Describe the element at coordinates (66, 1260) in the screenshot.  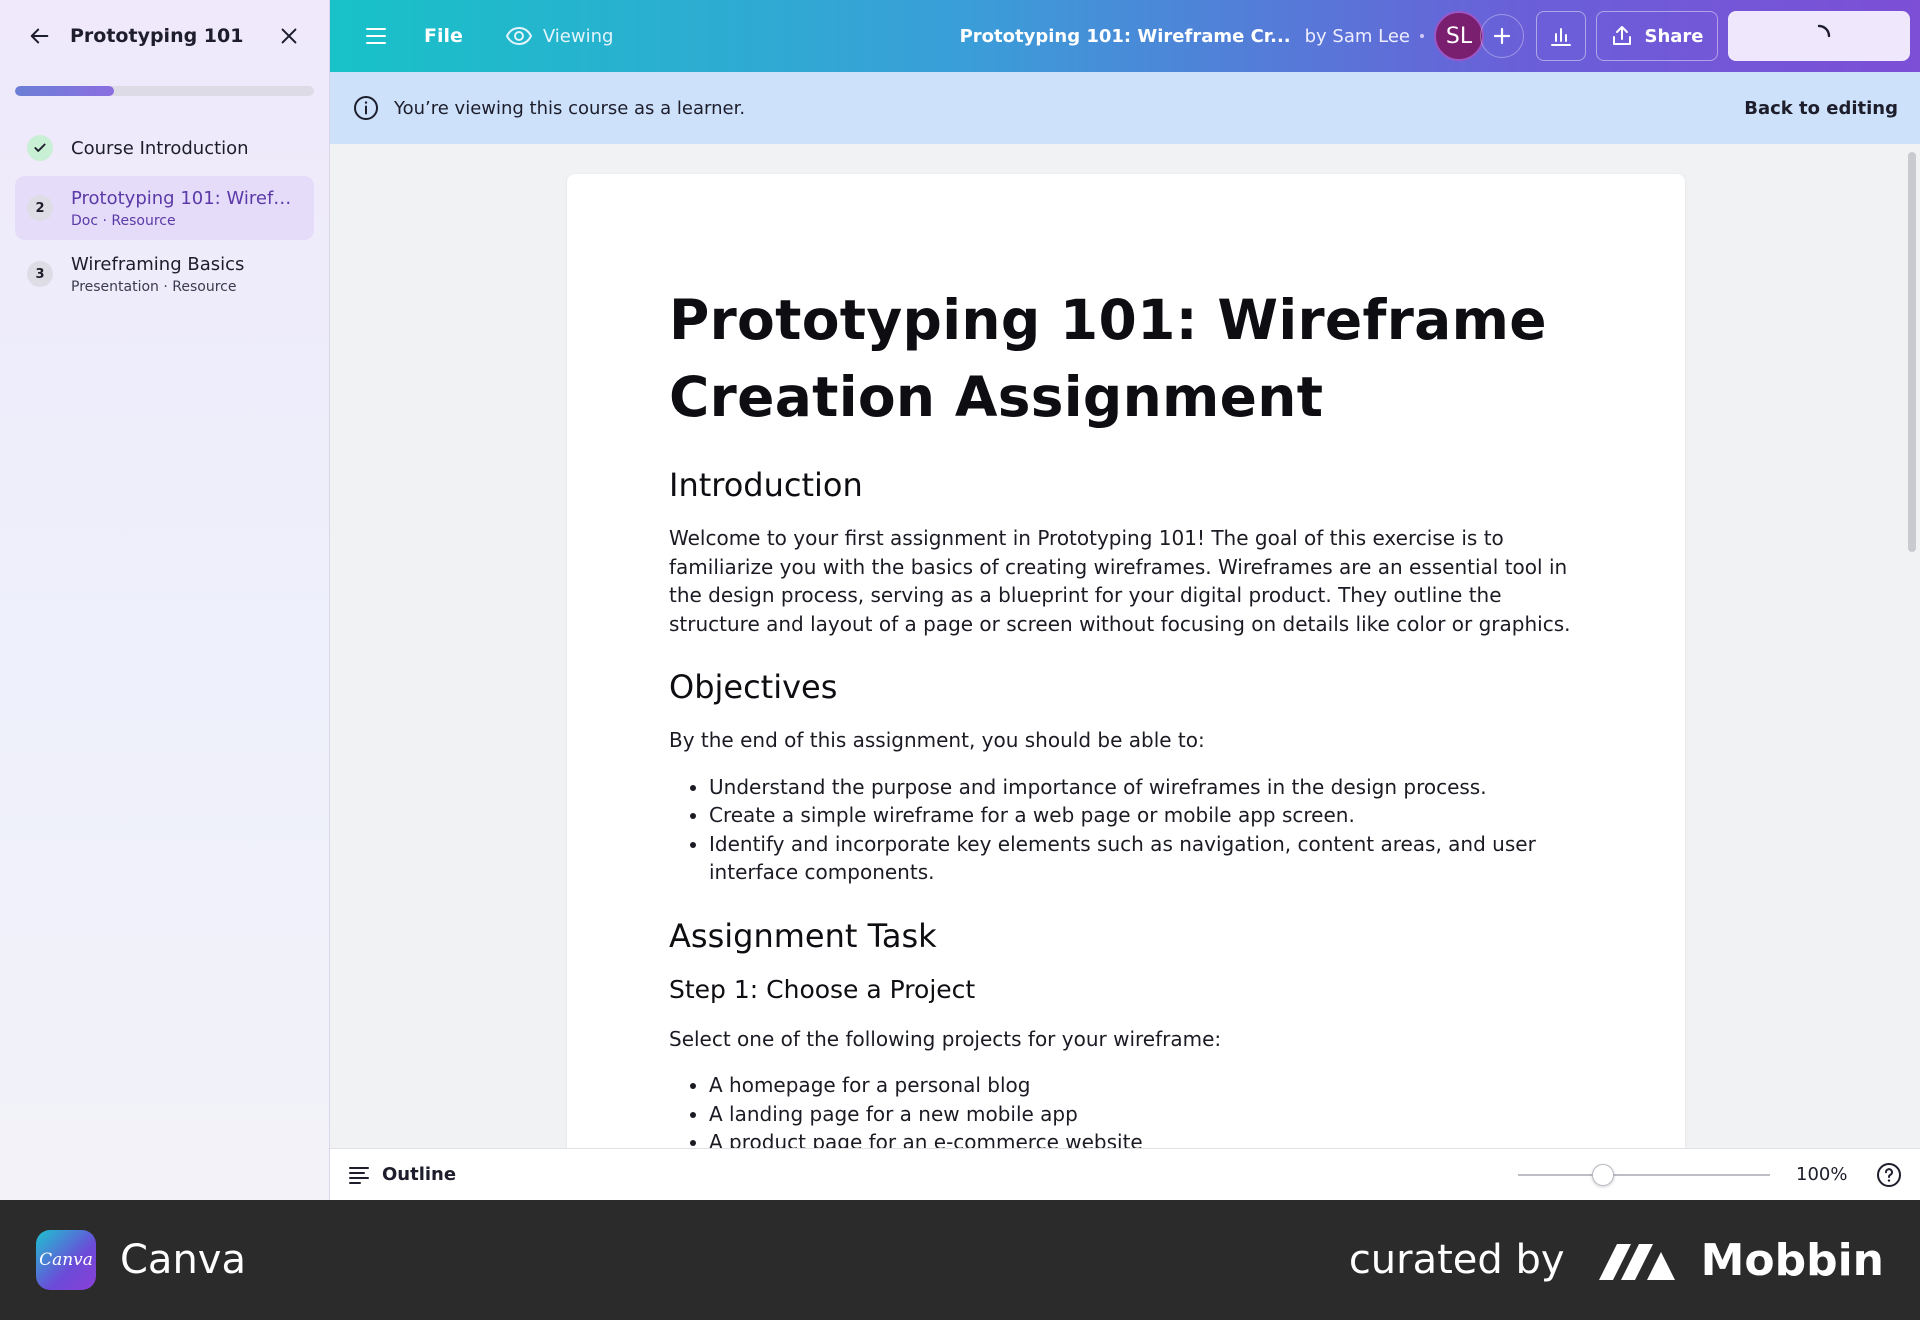
I see `canva-logo: Canva` at that location.